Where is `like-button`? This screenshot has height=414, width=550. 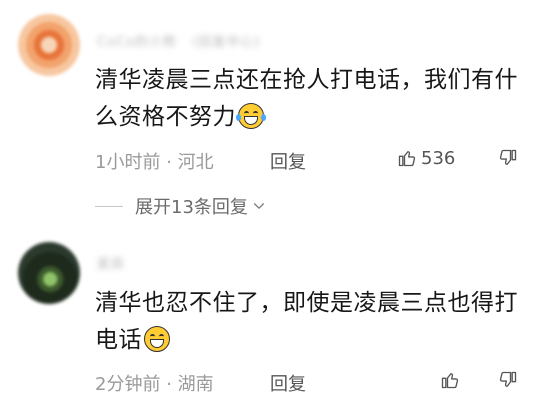
like-button is located at coordinates (450, 380).